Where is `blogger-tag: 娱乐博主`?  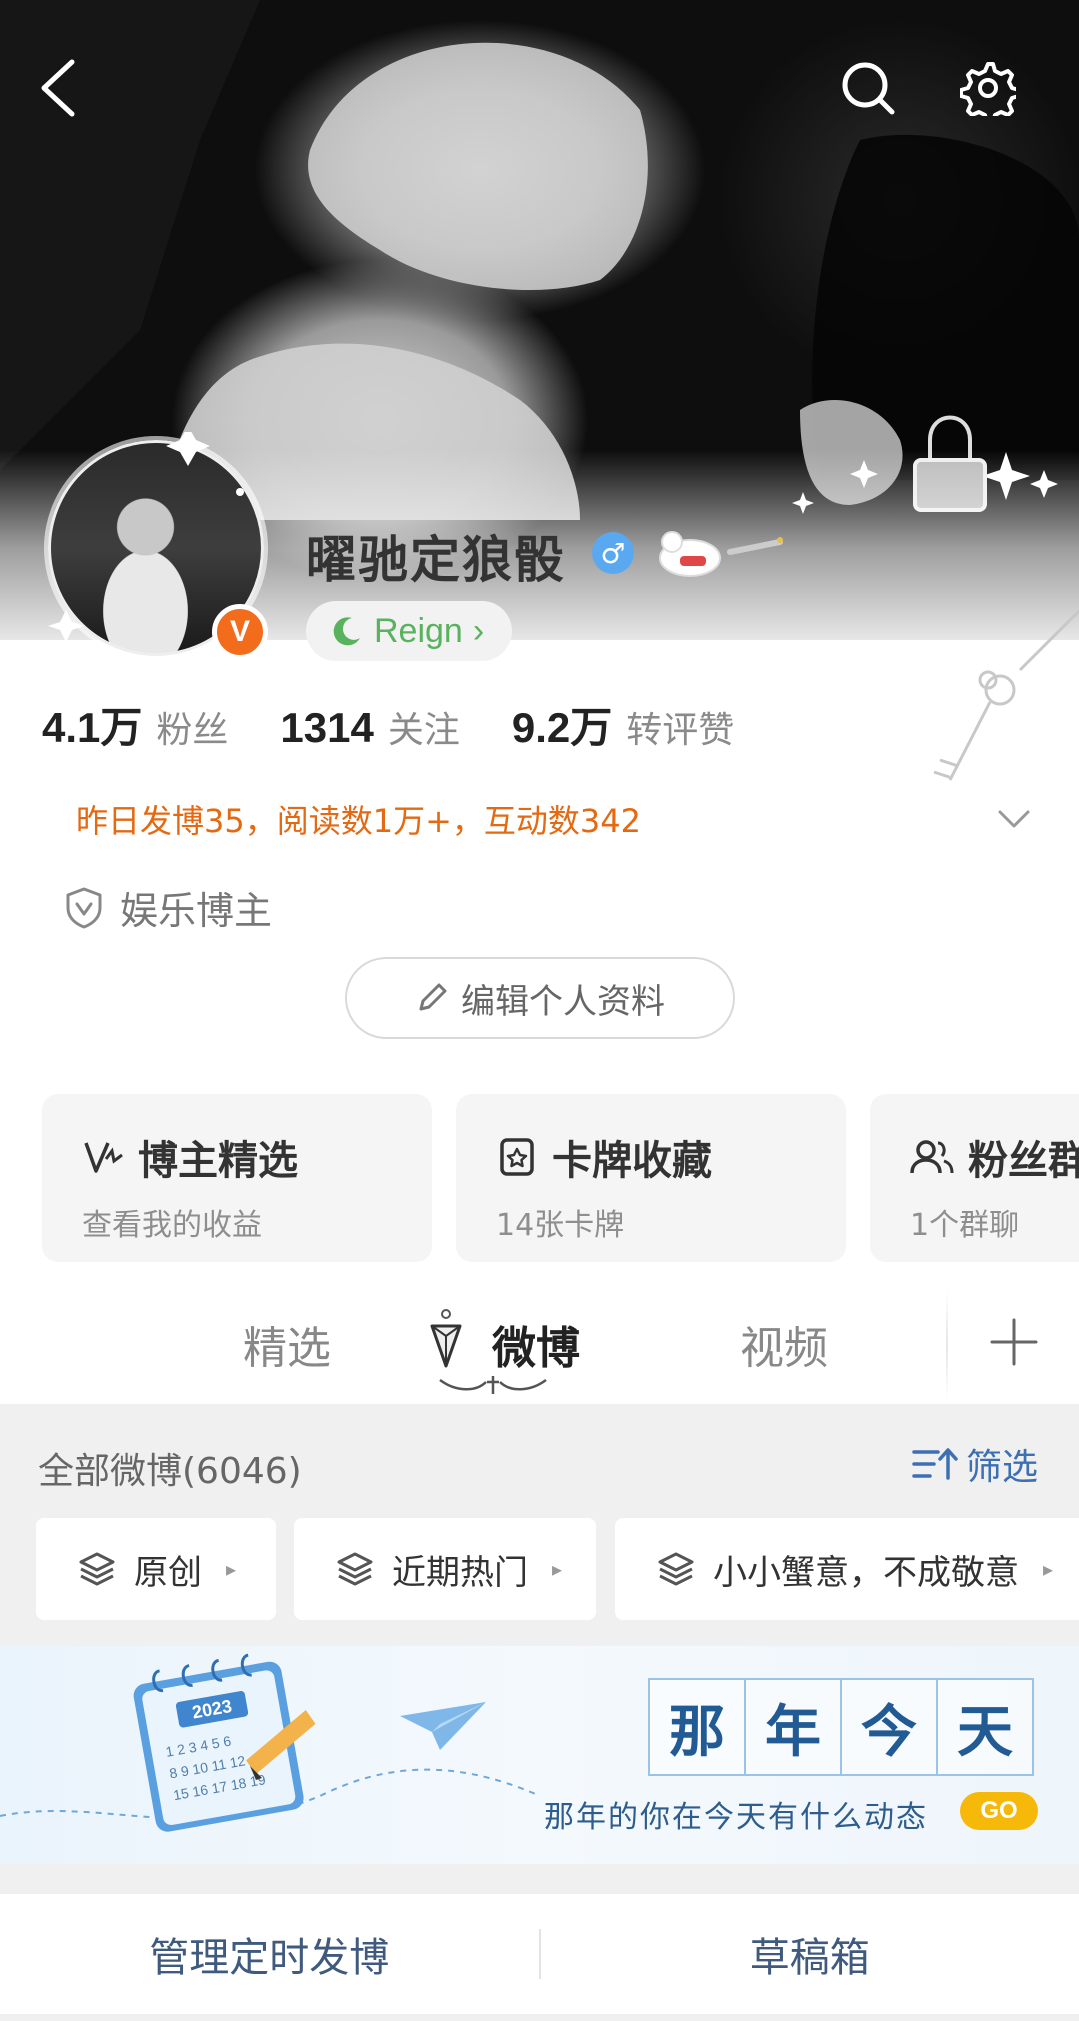 blogger-tag: 娱乐博主 is located at coordinates (168, 907).